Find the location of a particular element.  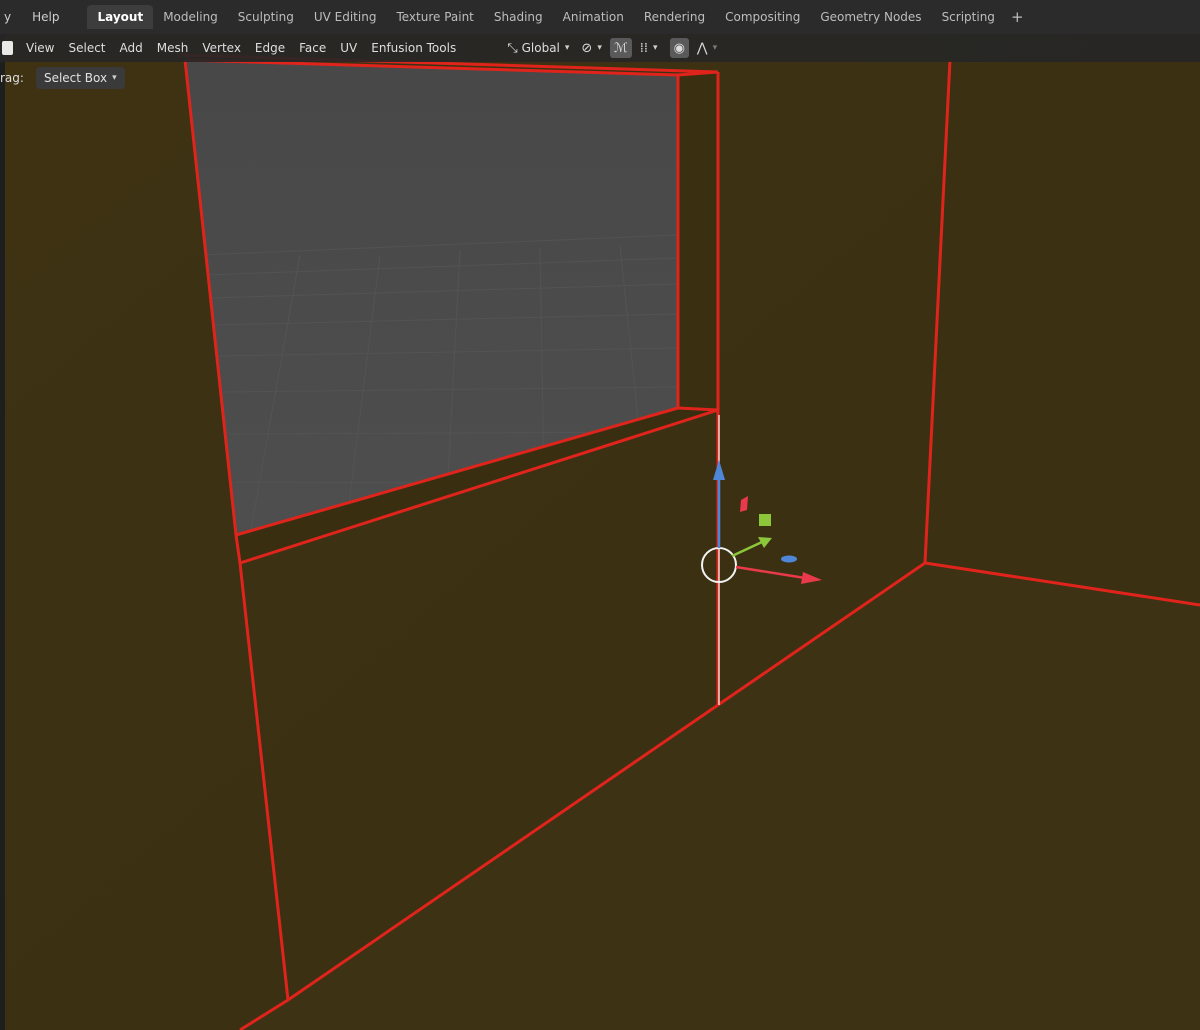

tab-rendering: Rendering is located at coordinates (674, 17).